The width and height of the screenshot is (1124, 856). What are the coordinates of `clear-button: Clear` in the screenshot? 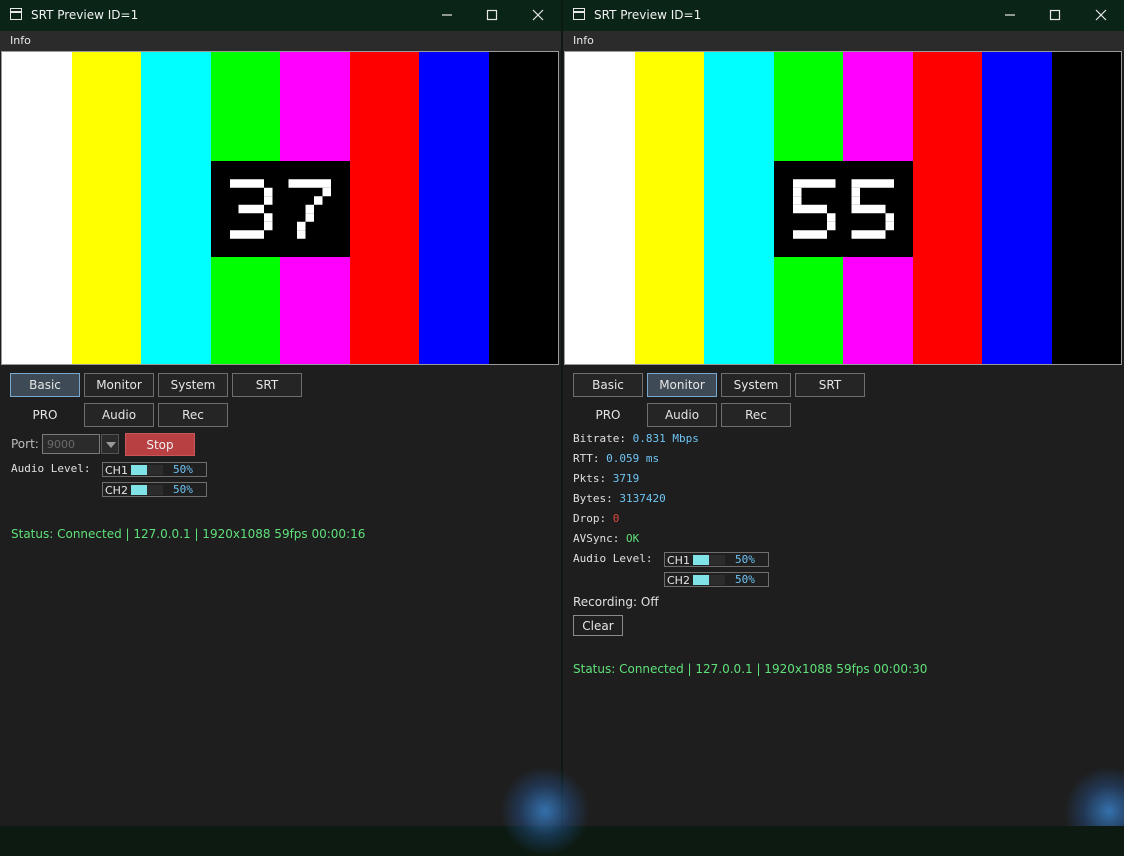 It's located at (598, 625).